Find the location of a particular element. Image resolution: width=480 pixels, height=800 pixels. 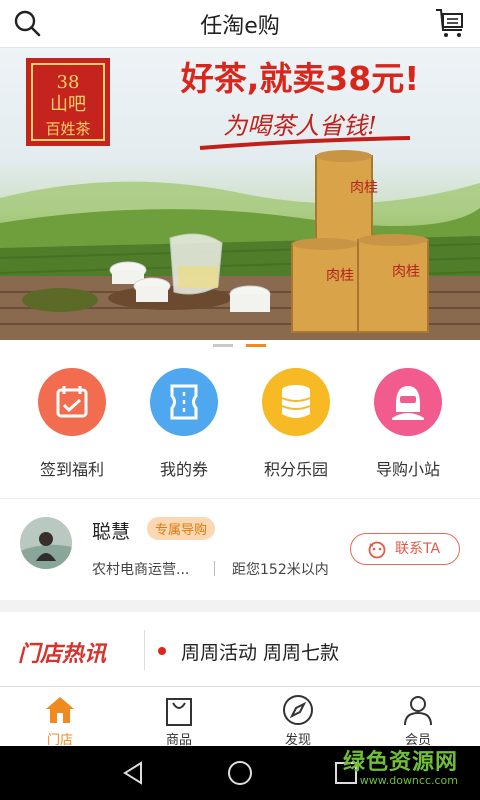

tab-member: 会员 is located at coordinates (418, 719).